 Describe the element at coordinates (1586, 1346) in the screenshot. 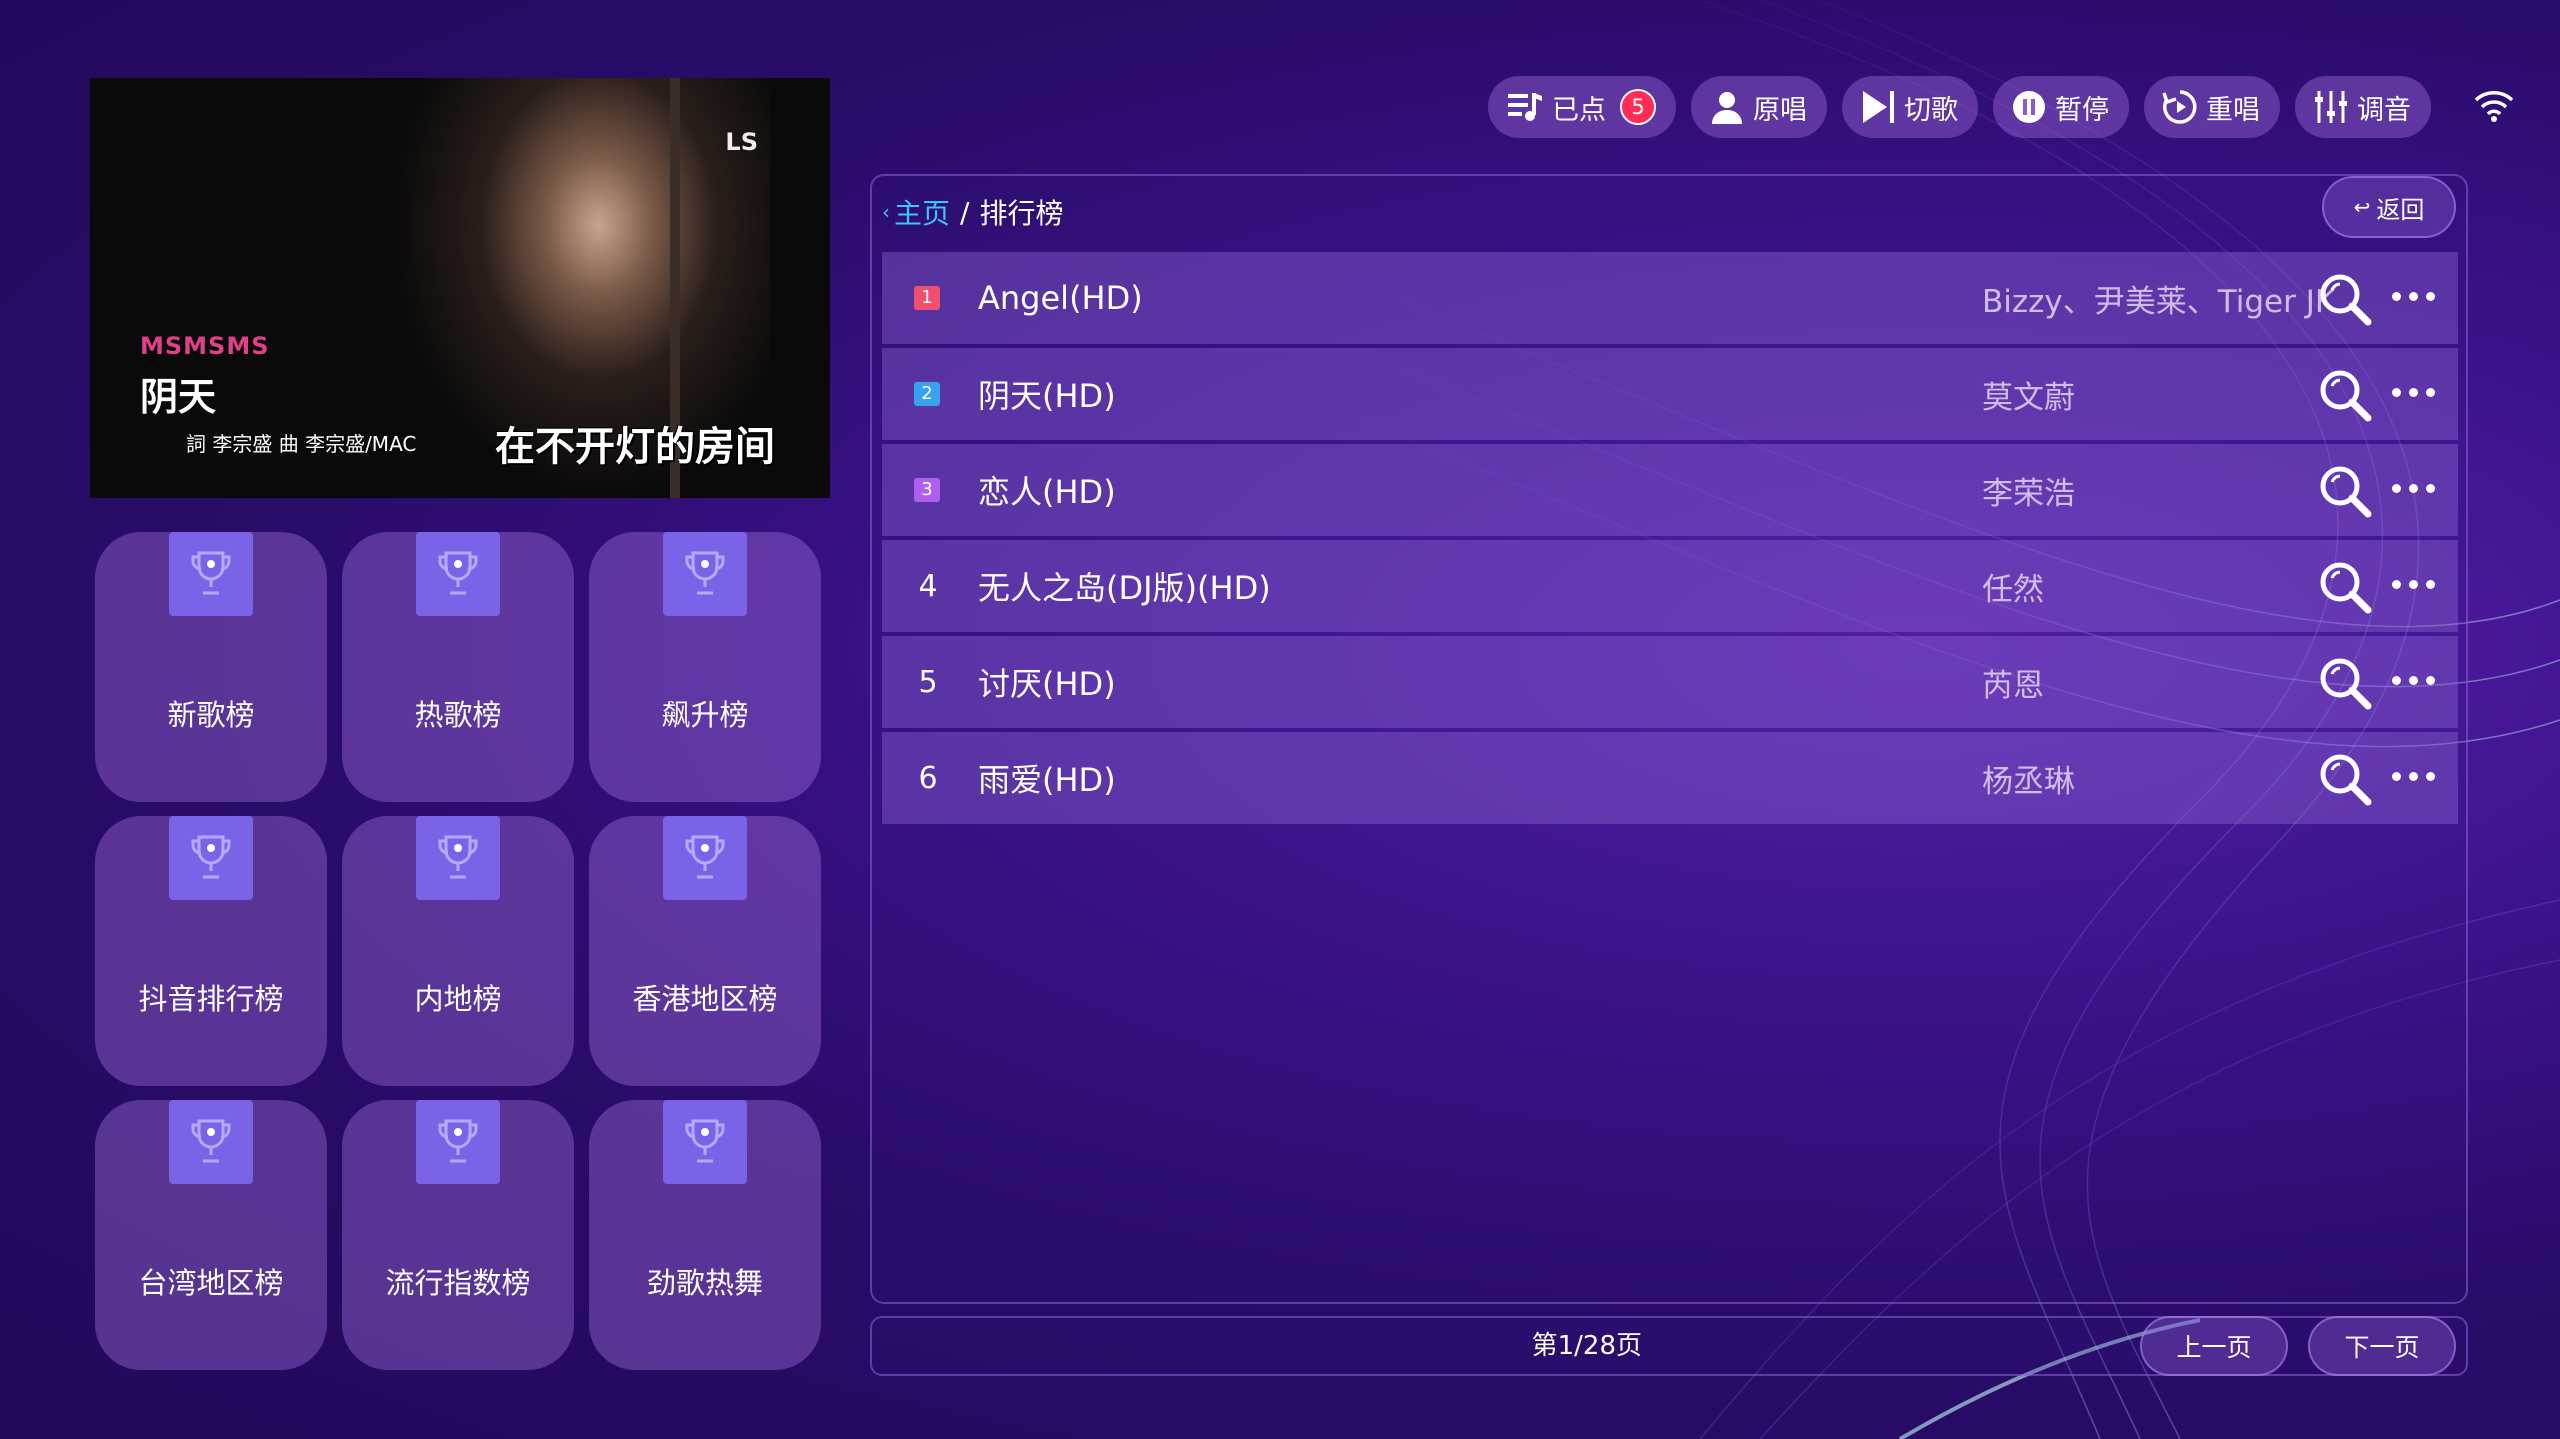

I see `page-indicator: 第1/28页` at that location.